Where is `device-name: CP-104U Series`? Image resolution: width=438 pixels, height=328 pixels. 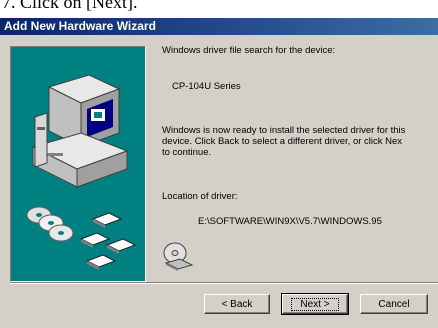 device-name: CP-104U Series is located at coordinates (206, 86).